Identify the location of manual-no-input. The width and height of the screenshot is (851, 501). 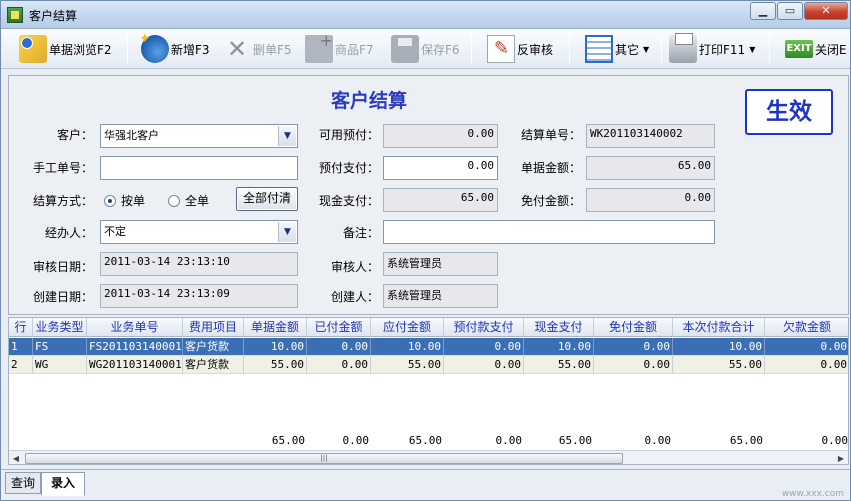
(199, 168).